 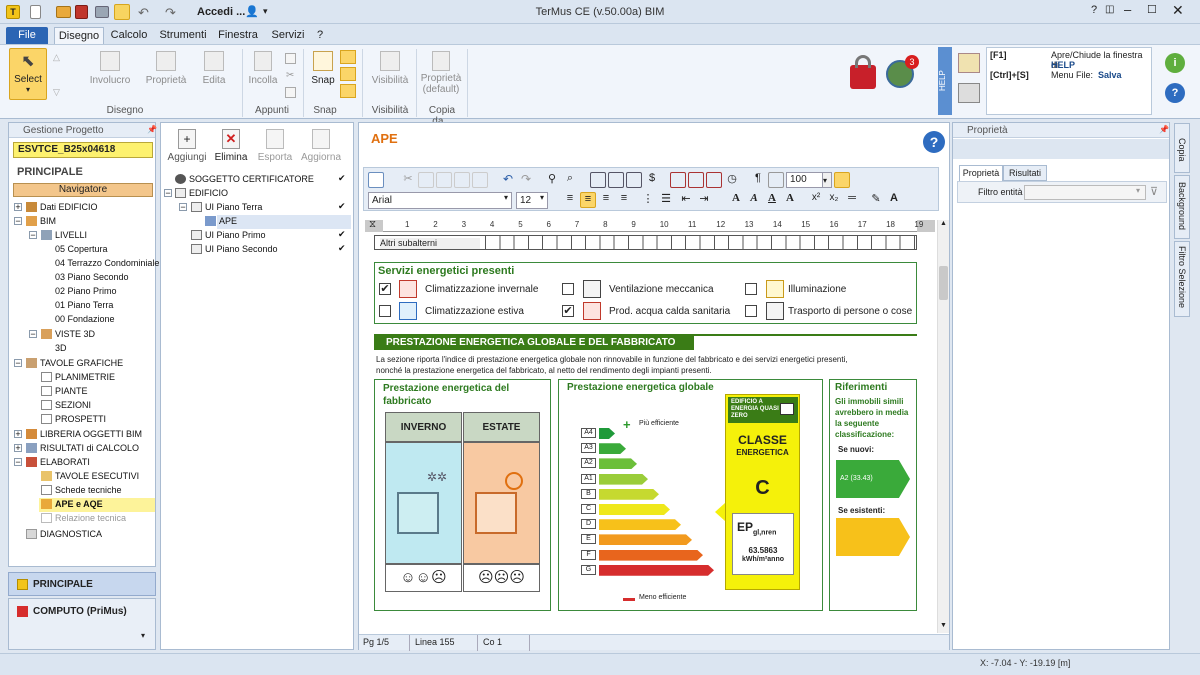 I want to click on user-icon: 👤, so click(x=252, y=11).